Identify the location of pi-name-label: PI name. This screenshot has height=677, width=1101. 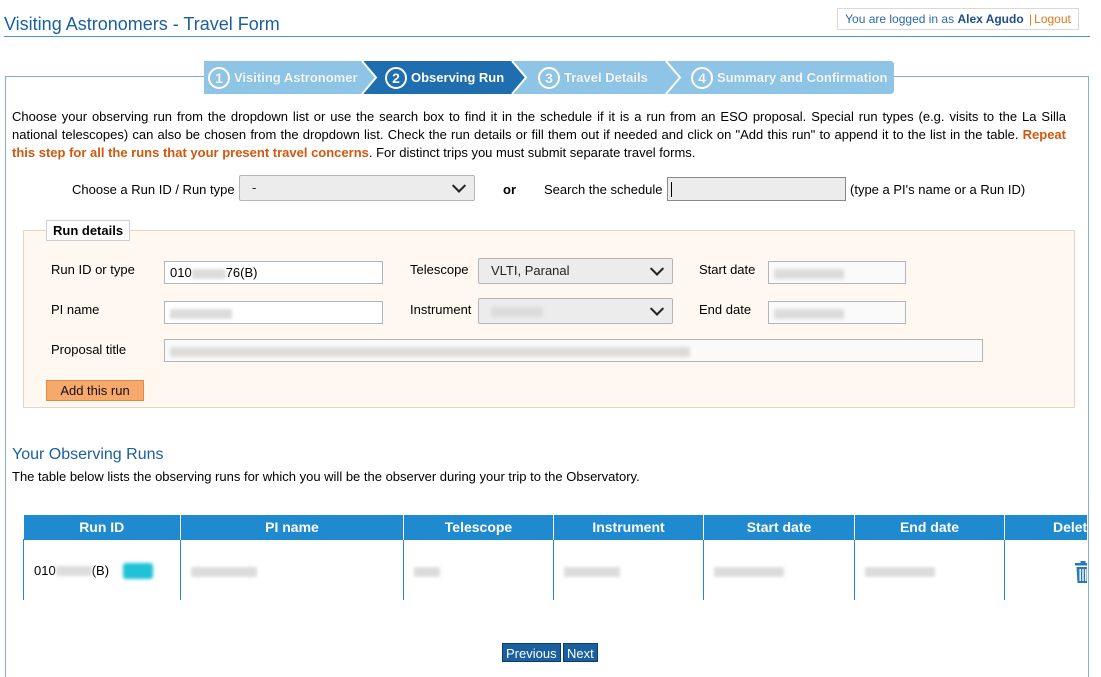
(75, 309).